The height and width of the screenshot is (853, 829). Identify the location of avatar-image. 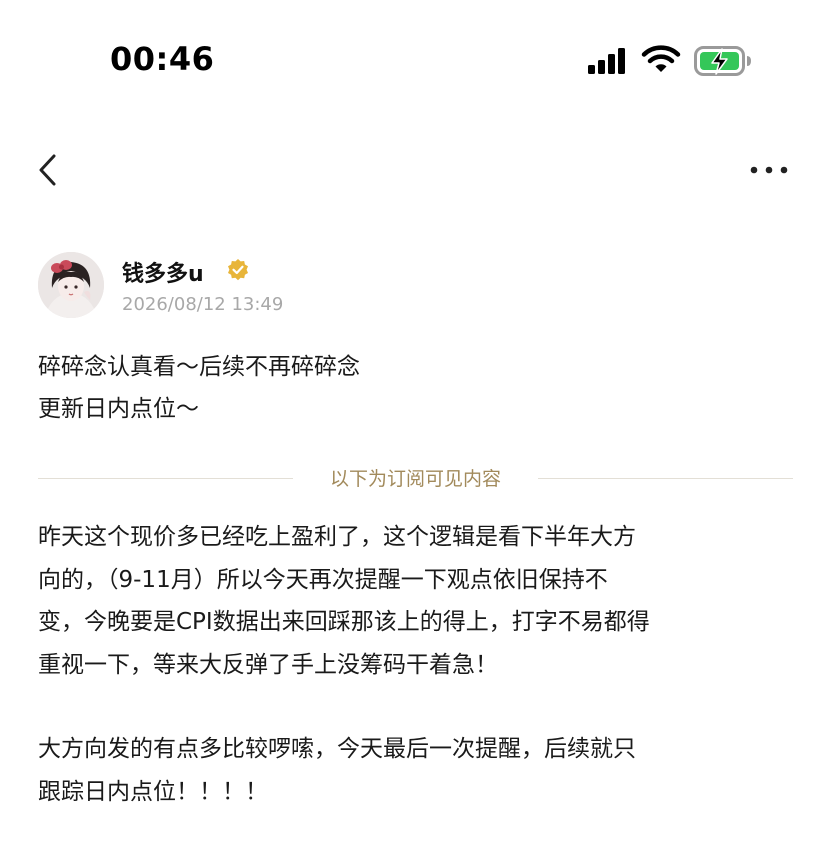
(71, 285).